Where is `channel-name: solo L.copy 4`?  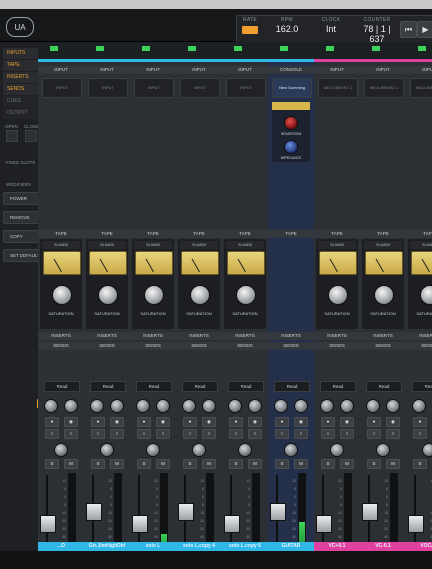 channel-name: solo L.copy 4 is located at coordinates (199, 546).